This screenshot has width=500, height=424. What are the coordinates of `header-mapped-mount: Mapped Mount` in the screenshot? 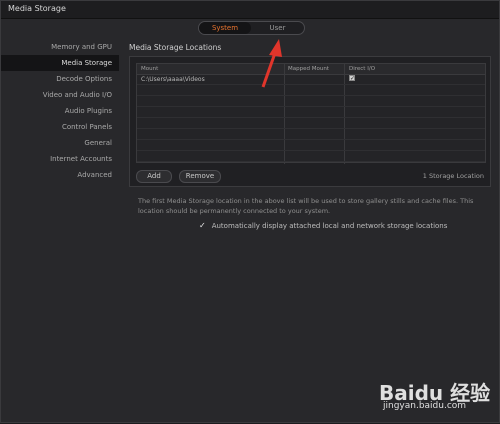 It's located at (308, 69).